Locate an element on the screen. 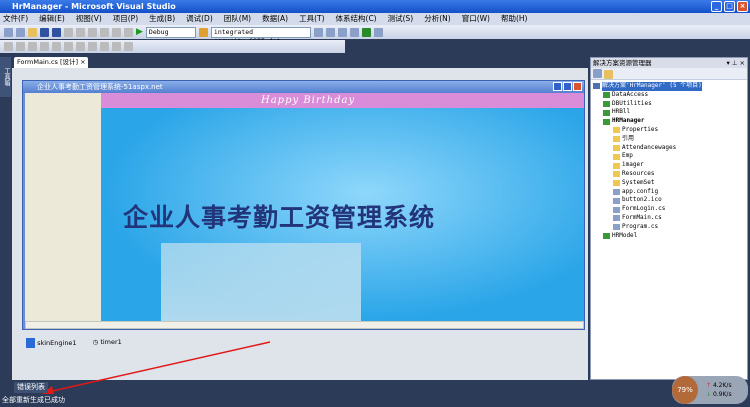  connection-select: integrated security=SSPI;dat is located at coordinates (260, 35).